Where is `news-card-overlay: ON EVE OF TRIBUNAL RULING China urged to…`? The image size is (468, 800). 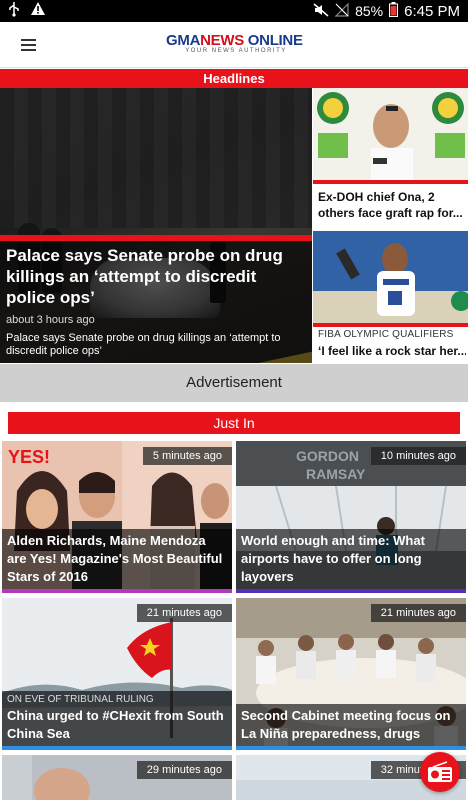
news-card-overlay: ON EVE OF TRIBUNAL RULING China urged to… is located at coordinates (117, 718).